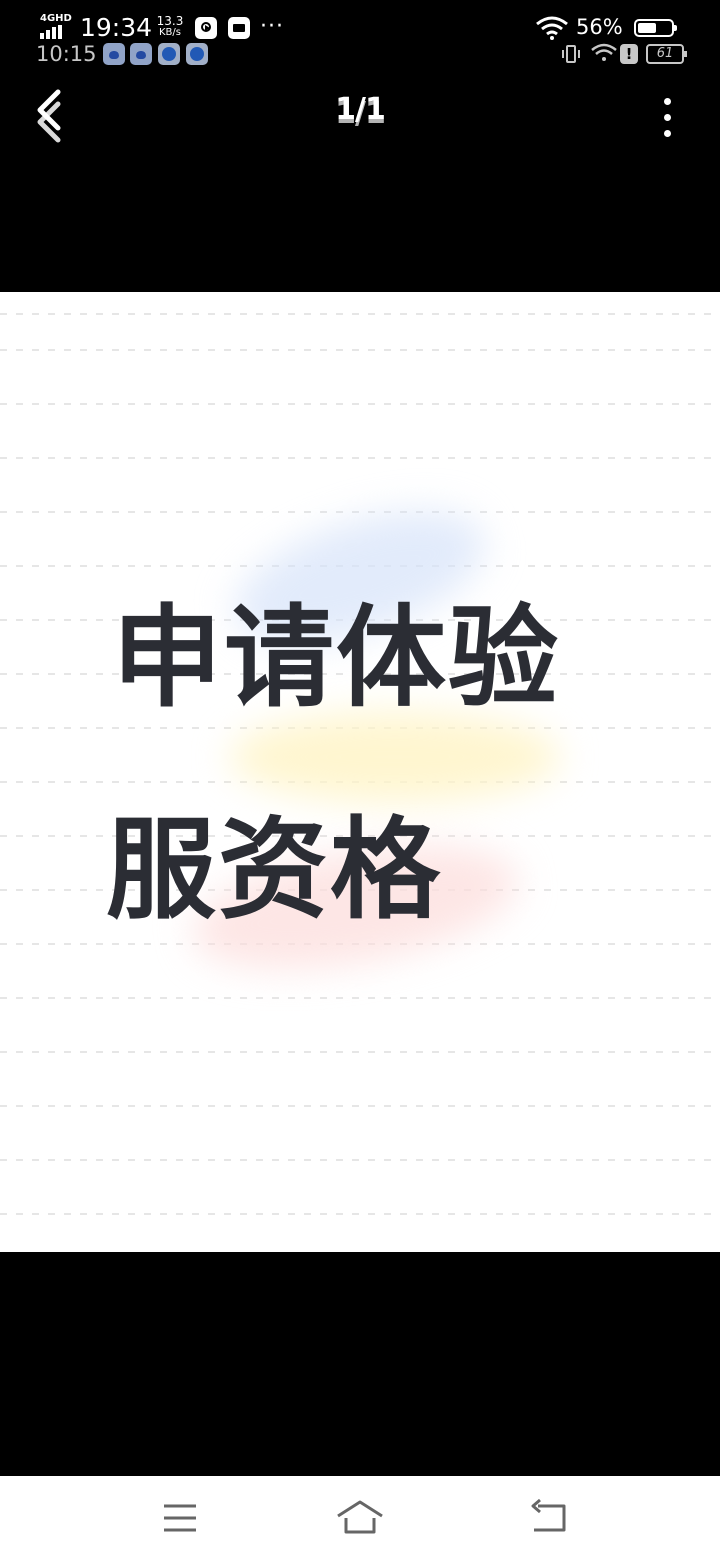 The width and height of the screenshot is (720, 1560). I want to click on system-nav-bar, so click(360, 1518).